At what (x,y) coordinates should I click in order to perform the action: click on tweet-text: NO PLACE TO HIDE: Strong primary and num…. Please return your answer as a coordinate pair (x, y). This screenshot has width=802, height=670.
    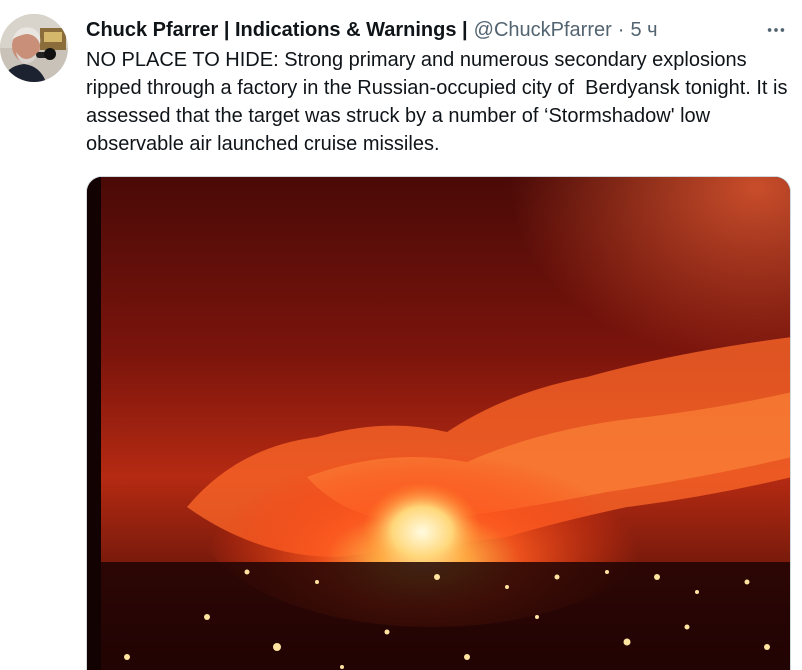
    Looking at the image, I should click on (440, 102).